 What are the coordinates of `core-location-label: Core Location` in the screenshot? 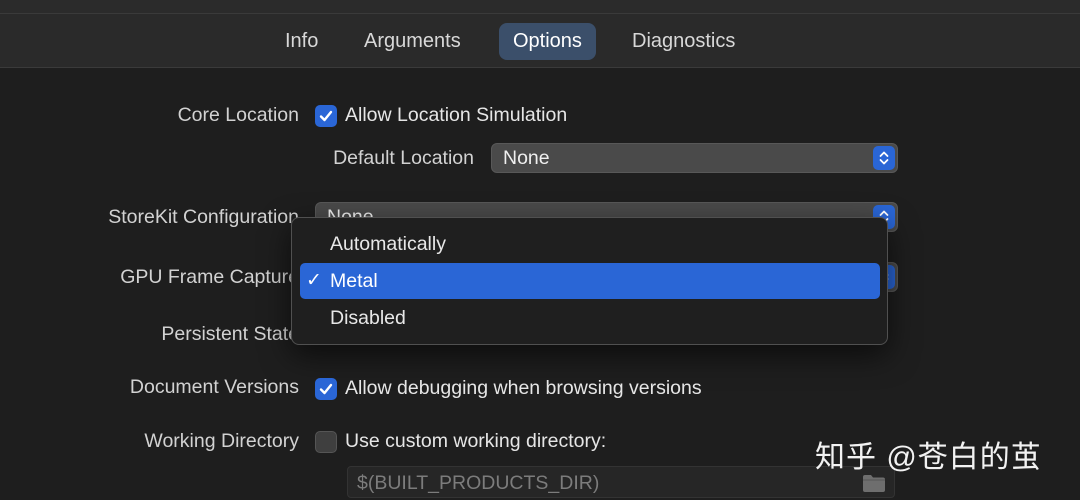 It's located at (238, 115).